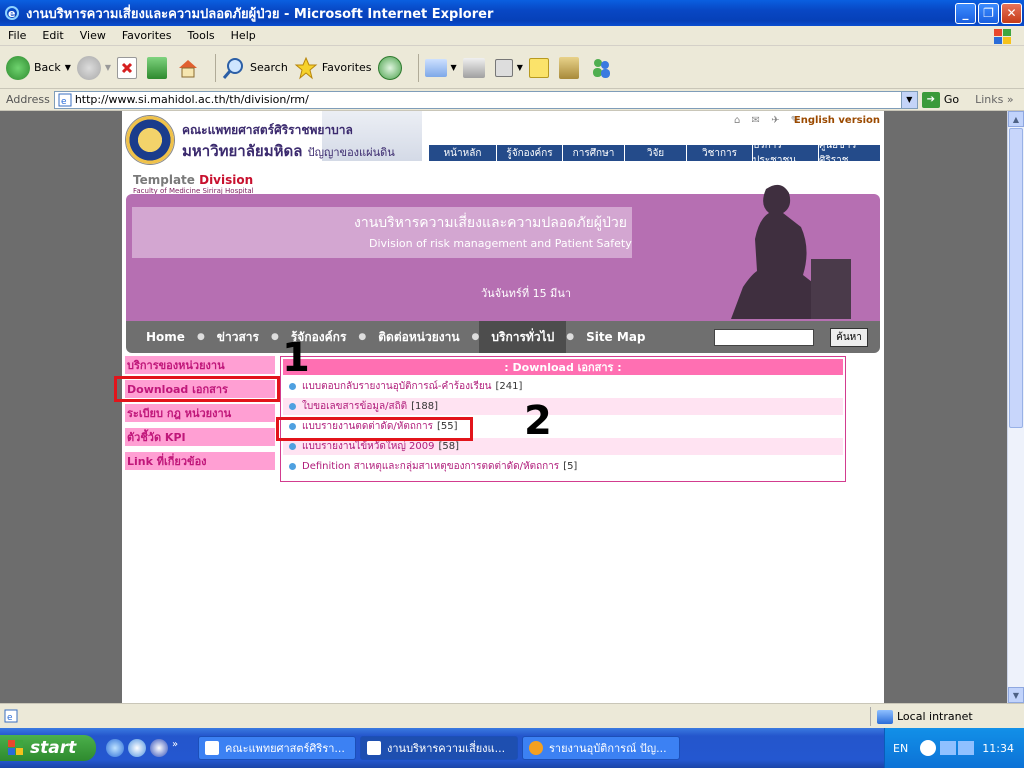 This screenshot has width=1024, height=768. What do you see at coordinates (190, 68) in the screenshot?
I see `home-button` at bounding box center [190, 68].